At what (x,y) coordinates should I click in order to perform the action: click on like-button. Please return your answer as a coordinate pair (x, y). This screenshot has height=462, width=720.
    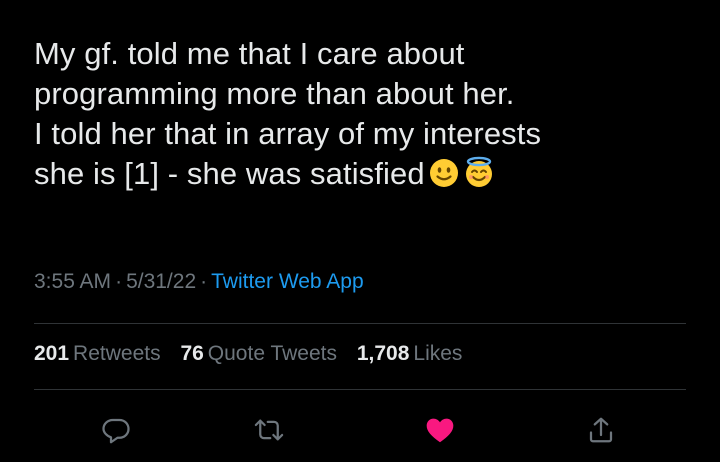
    Looking at the image, I should click on (440, 430).